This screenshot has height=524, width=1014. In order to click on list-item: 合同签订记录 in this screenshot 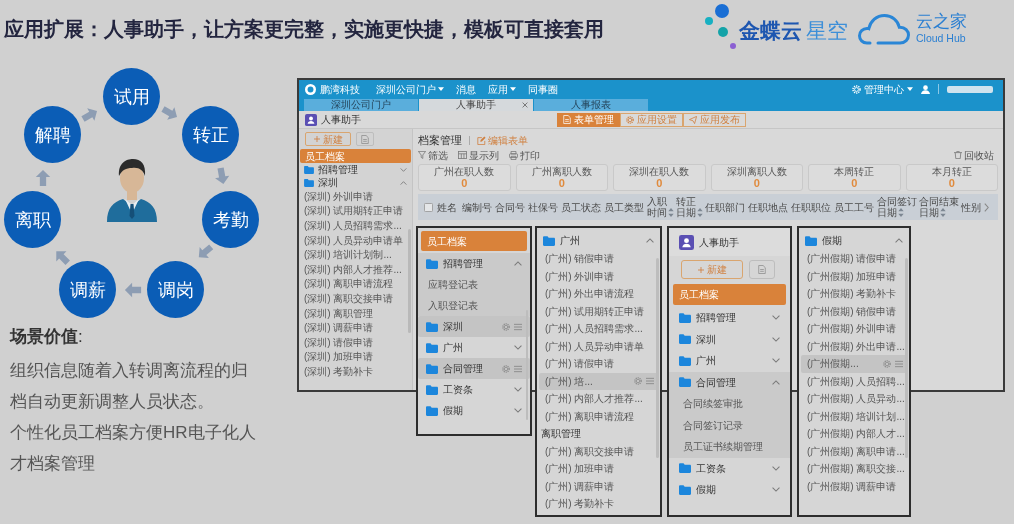, I will do `click(729, 425)`.